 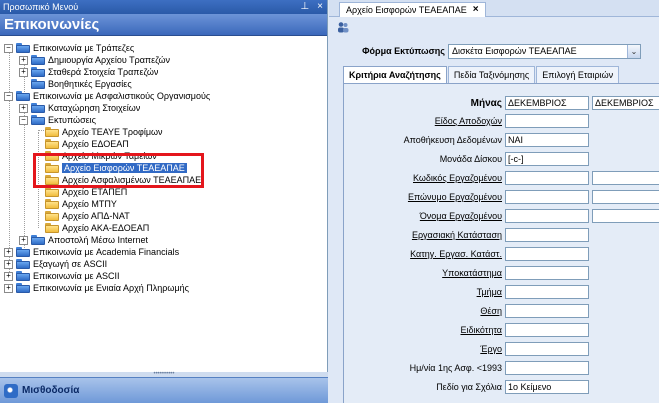 I want to click on employee-name-label: Όνομα Εργαζομένου, so click(x=461, y=216).